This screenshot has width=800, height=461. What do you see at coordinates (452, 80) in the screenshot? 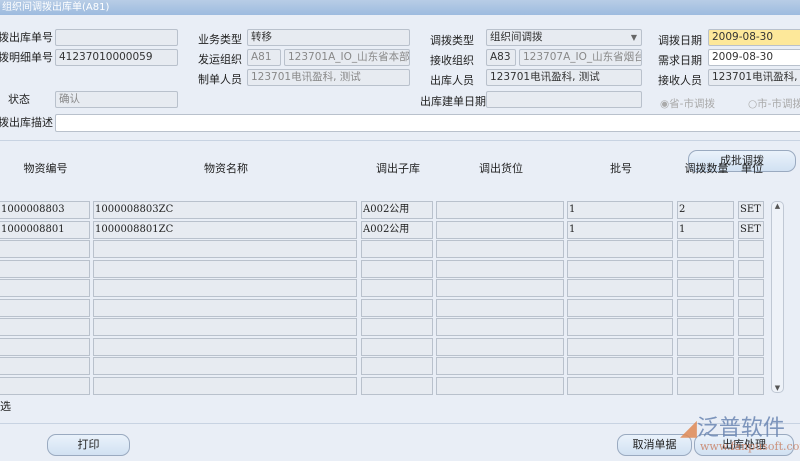
I see `out-person-label: 出库人员` at bounding box center [452, 80].